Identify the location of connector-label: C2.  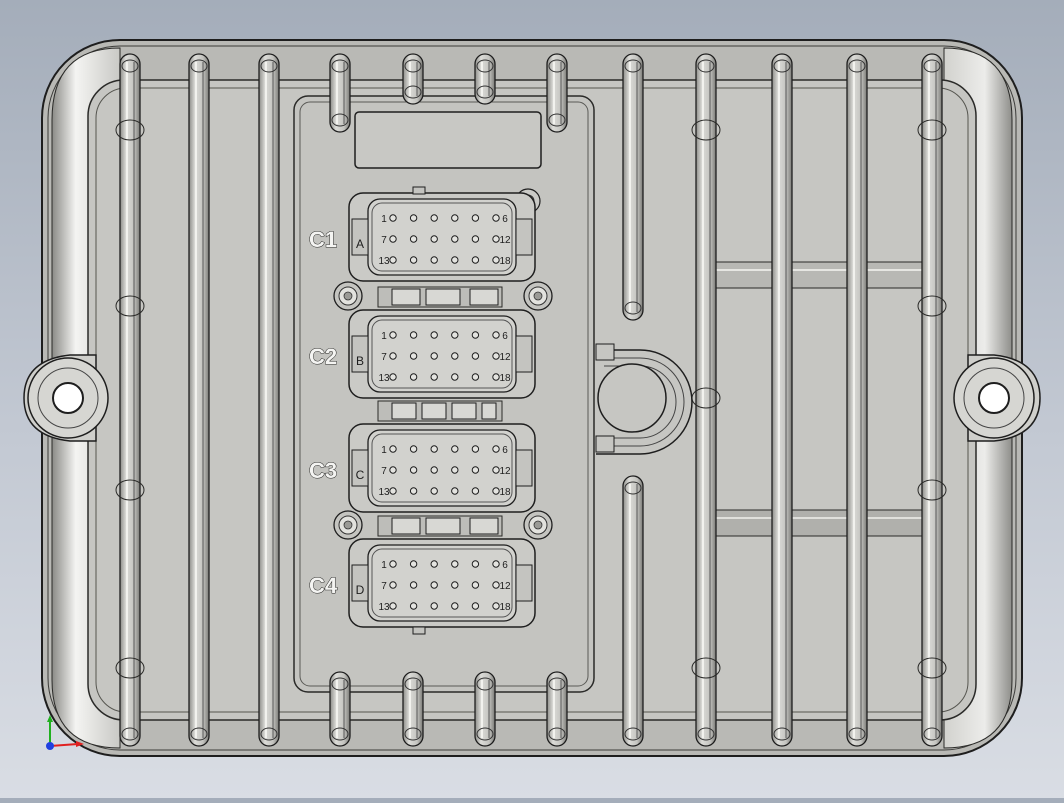
(323, 356).